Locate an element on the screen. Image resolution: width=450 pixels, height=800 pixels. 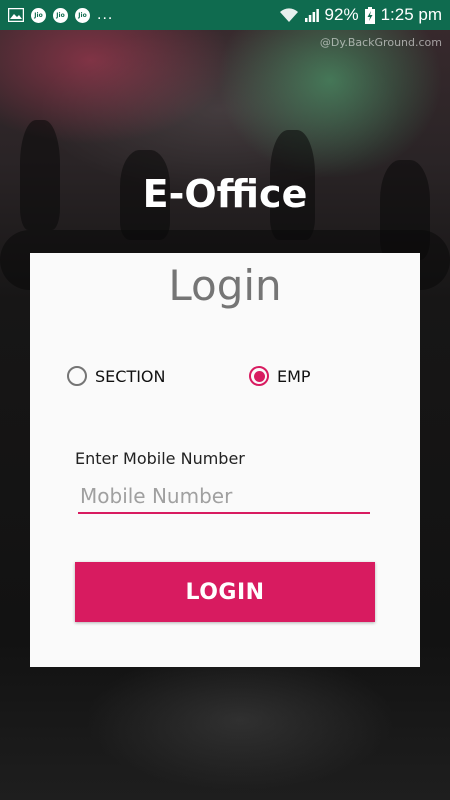
radio-section: SECTION is located at coordinates (116, 376).